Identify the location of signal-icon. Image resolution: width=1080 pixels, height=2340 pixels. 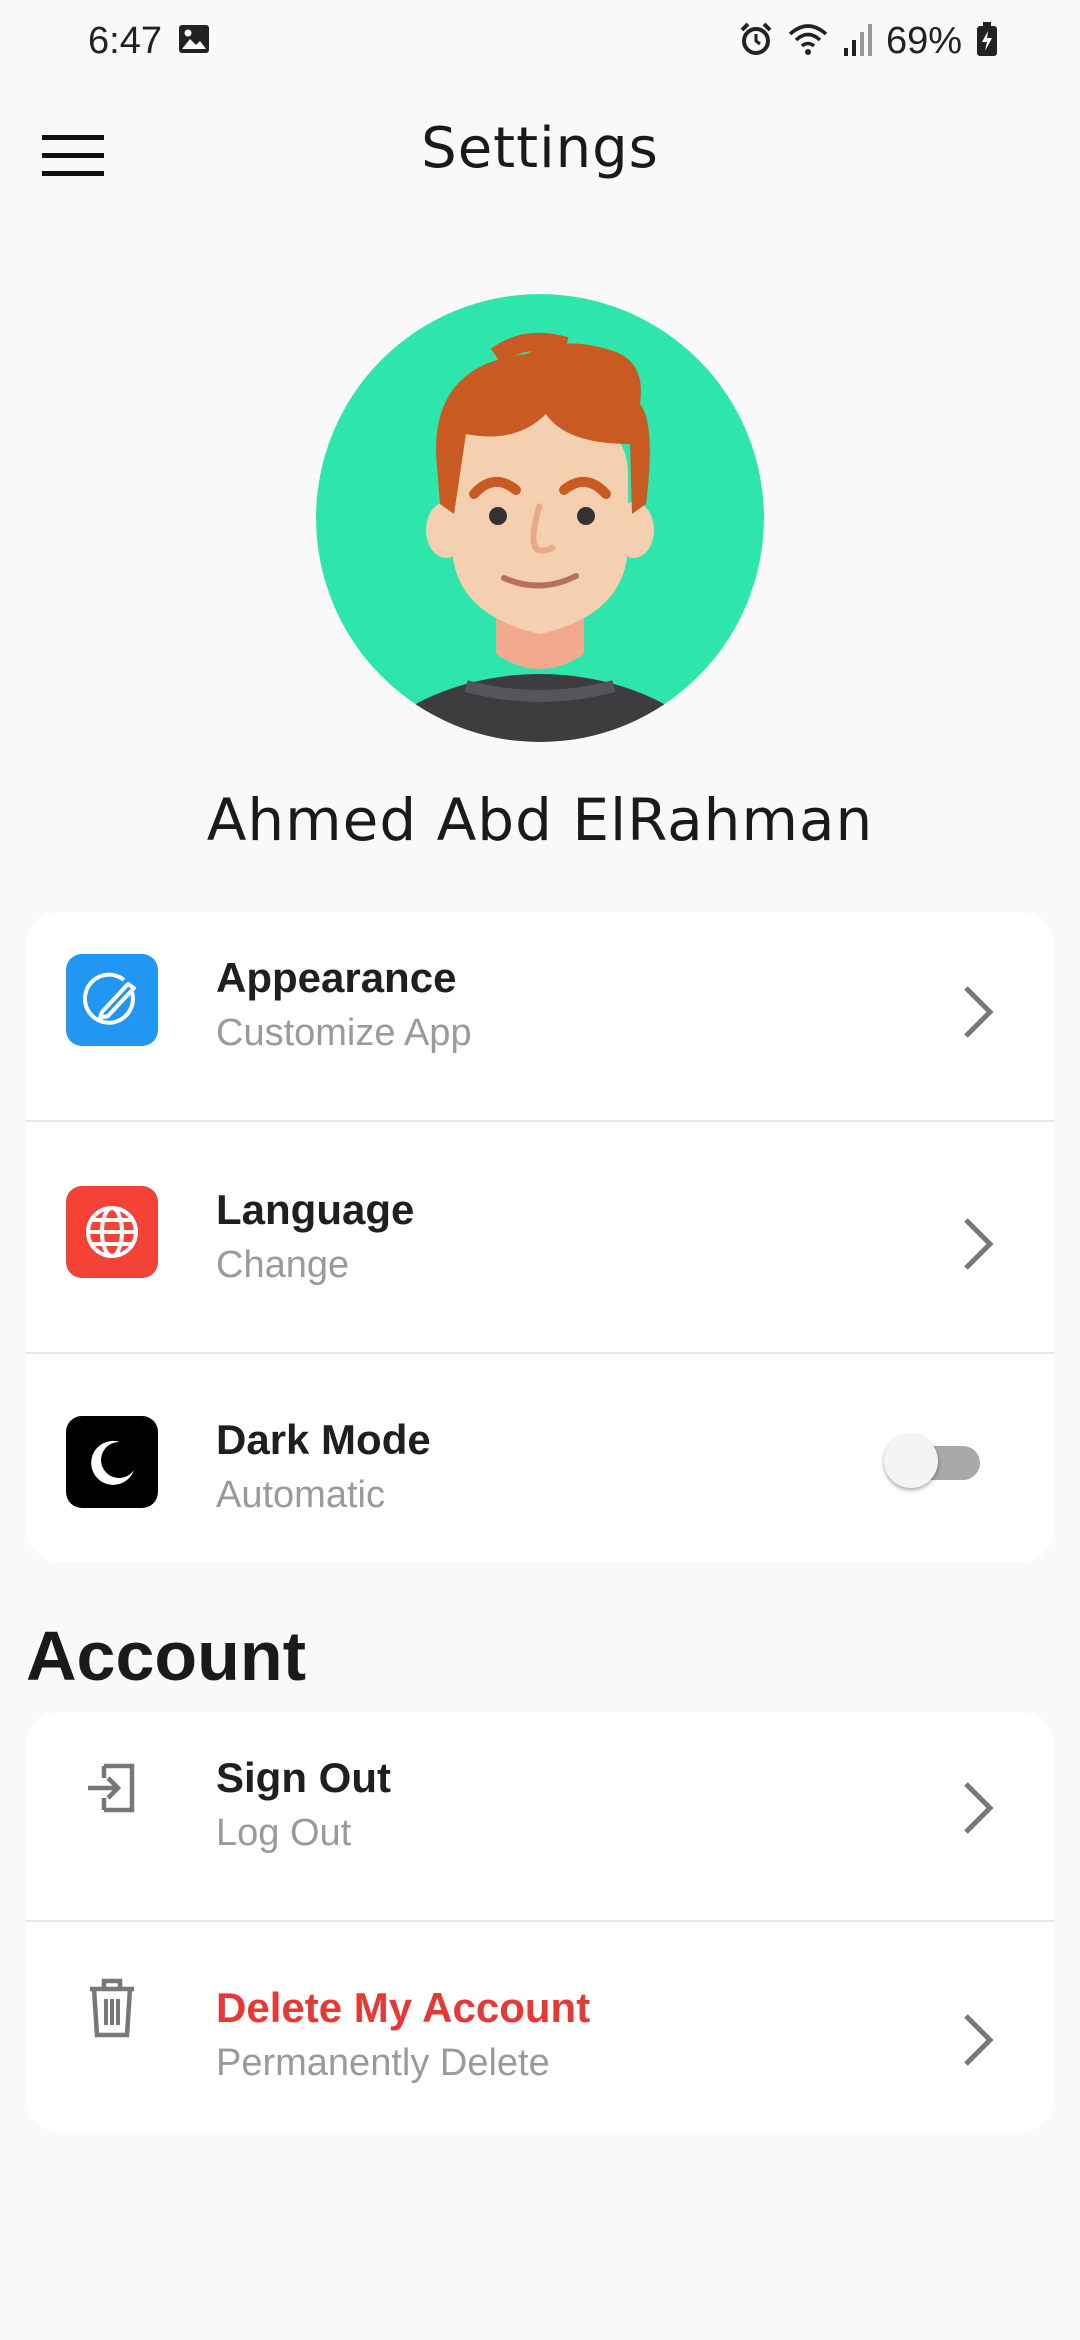
(857, 41).